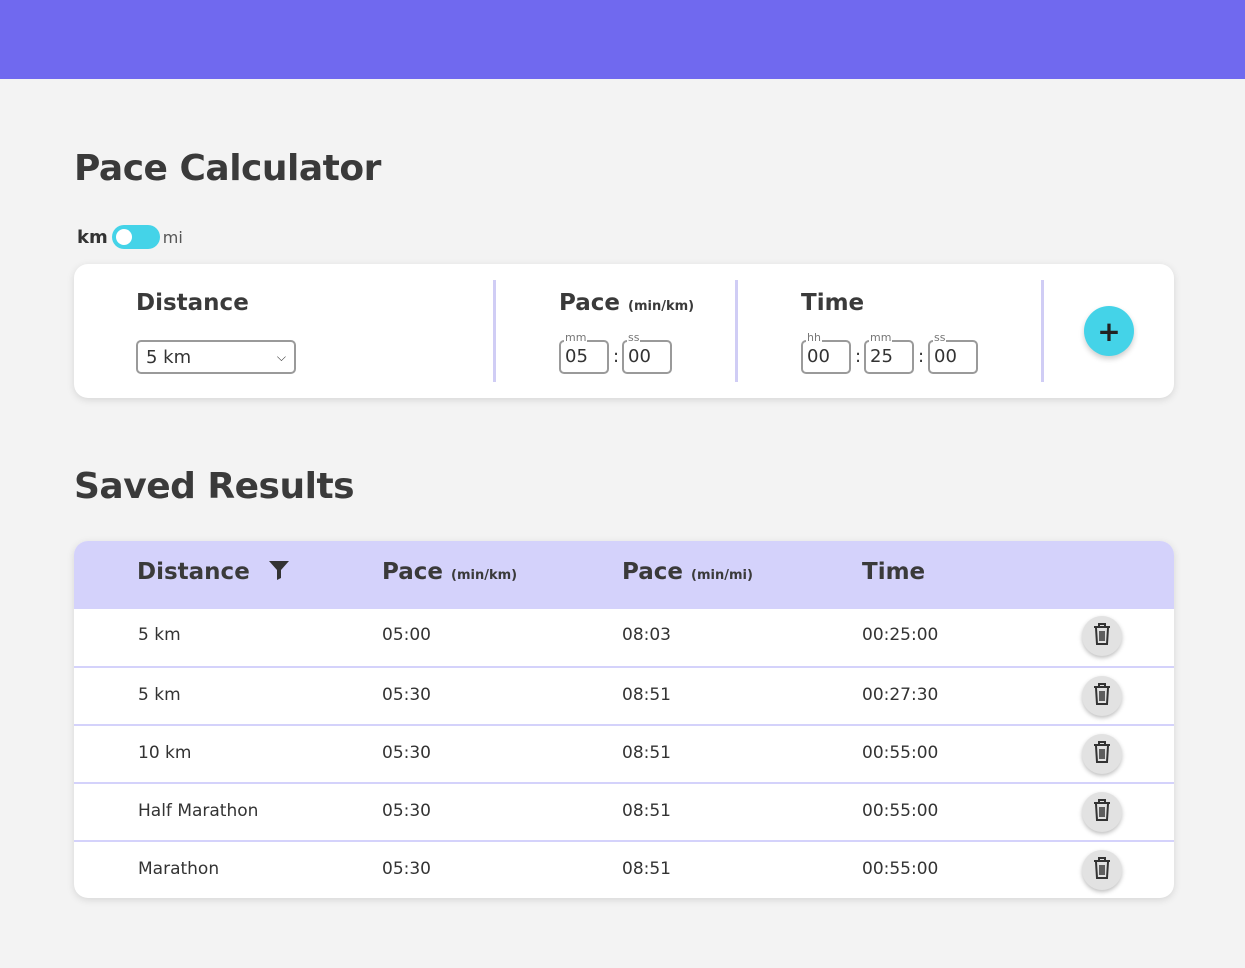  I want to click on unit-km-label: km, so click(92, 237).